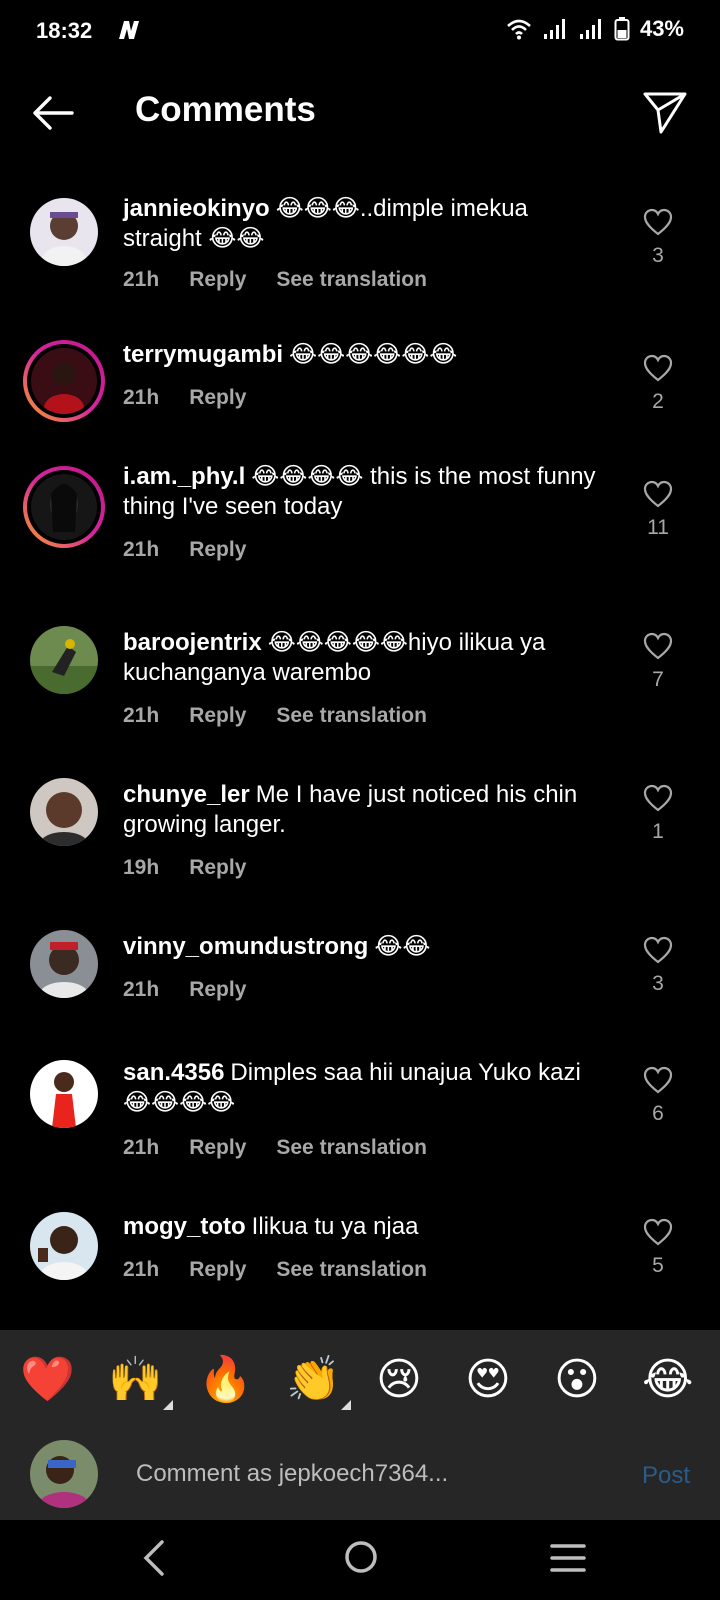 Image resolution: width=720 pixels, height=1600 pixels. Describe the element at coordinates (186, 794) in the screenshot. I see `comment-username: chunye_ler` at that location.